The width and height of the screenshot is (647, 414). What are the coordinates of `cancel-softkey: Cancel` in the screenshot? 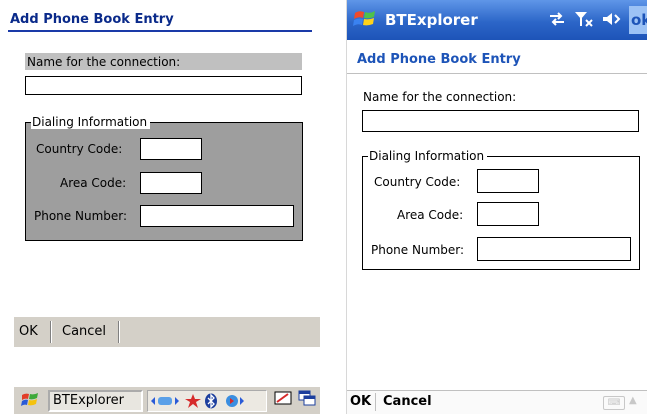 It's located at (407, 401).